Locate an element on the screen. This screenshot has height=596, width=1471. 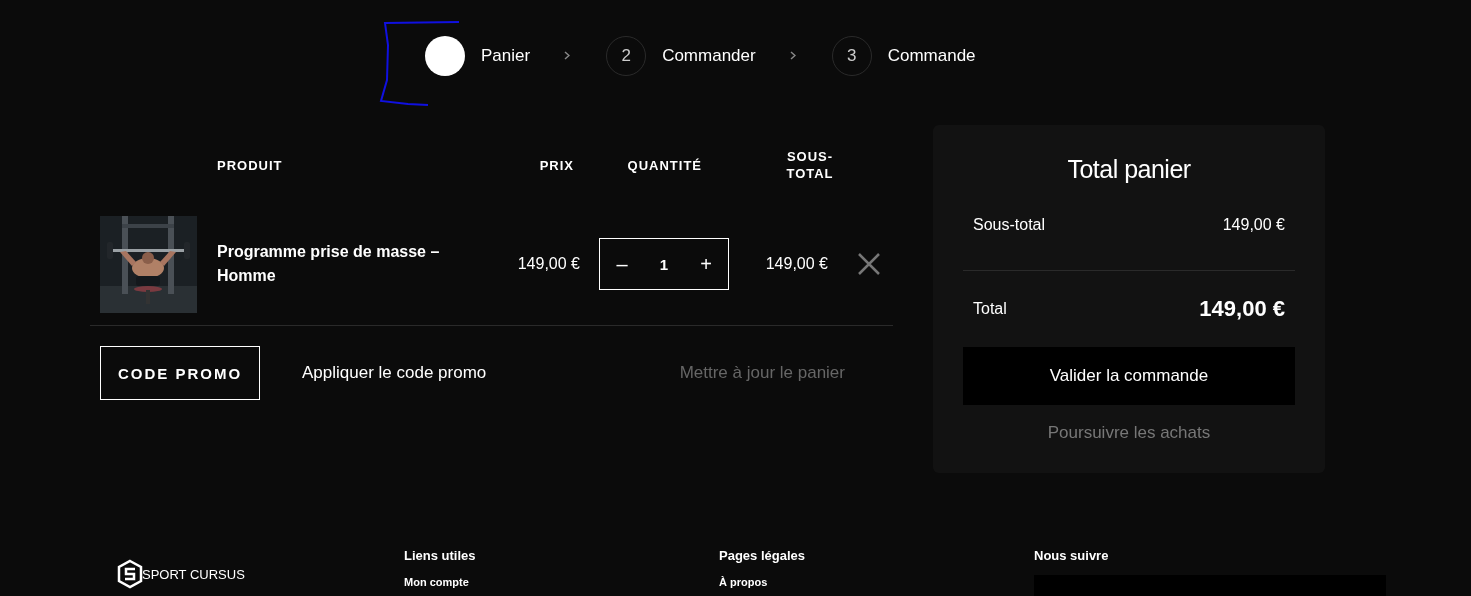
footer-heading: Pages légales is located at coordinates (762, 555).